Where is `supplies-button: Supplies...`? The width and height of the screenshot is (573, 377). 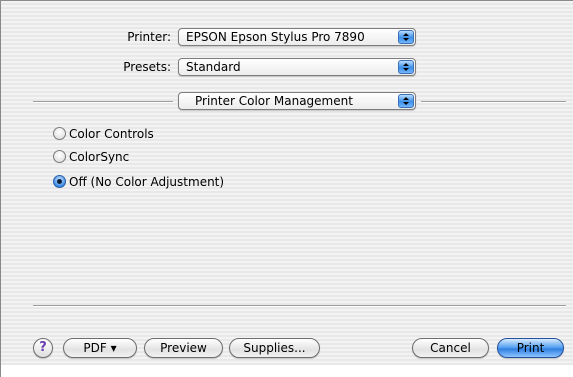 supplies-button: Supplies... is located at coordinates (274, 348).